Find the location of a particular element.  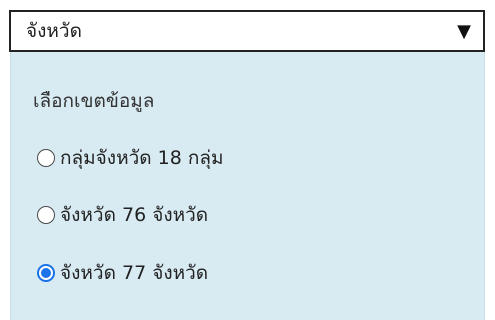

select-value: จังหวัด is located at coordinates (54, 31).